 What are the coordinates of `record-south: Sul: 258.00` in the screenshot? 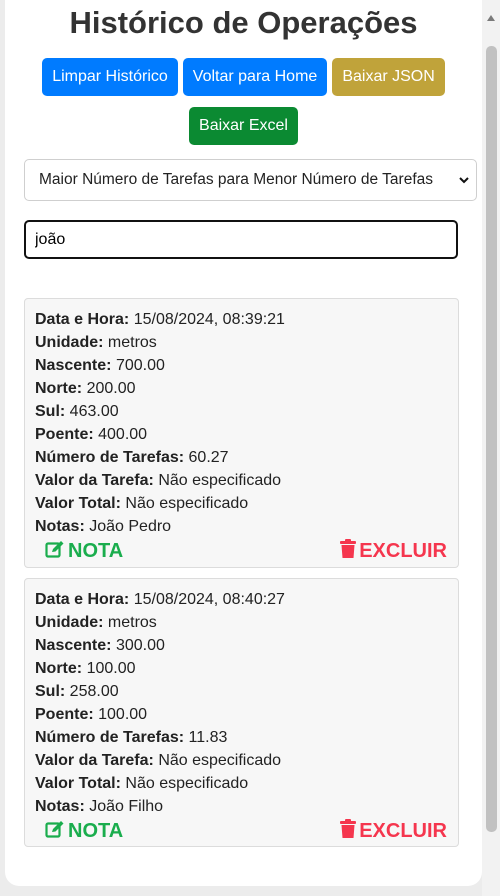 It's located at (77, 691).